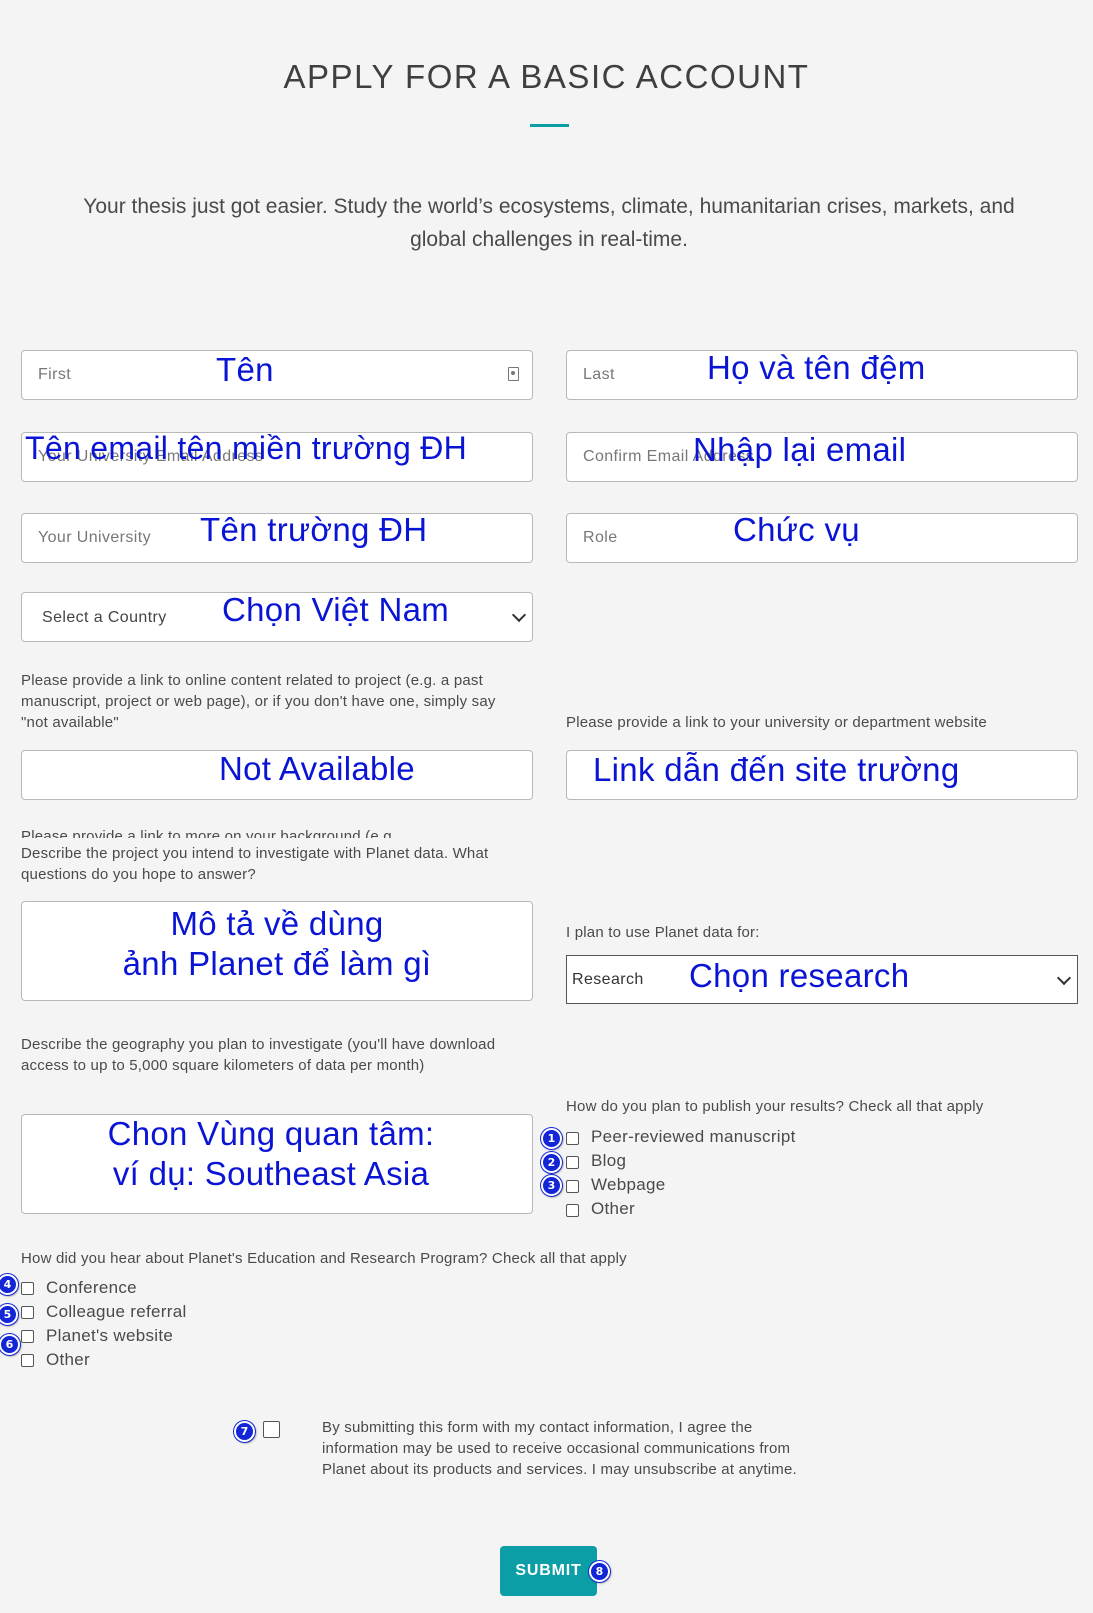  I want to click on publish-checkbox-other, so click(572, 1210).